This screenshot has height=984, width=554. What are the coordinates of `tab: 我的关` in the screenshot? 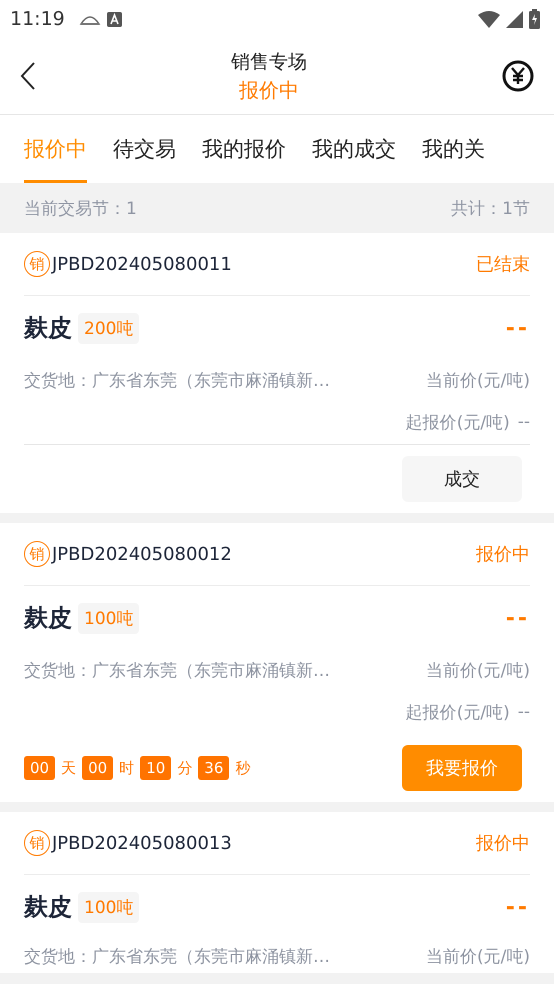 It's located at (453, 149).